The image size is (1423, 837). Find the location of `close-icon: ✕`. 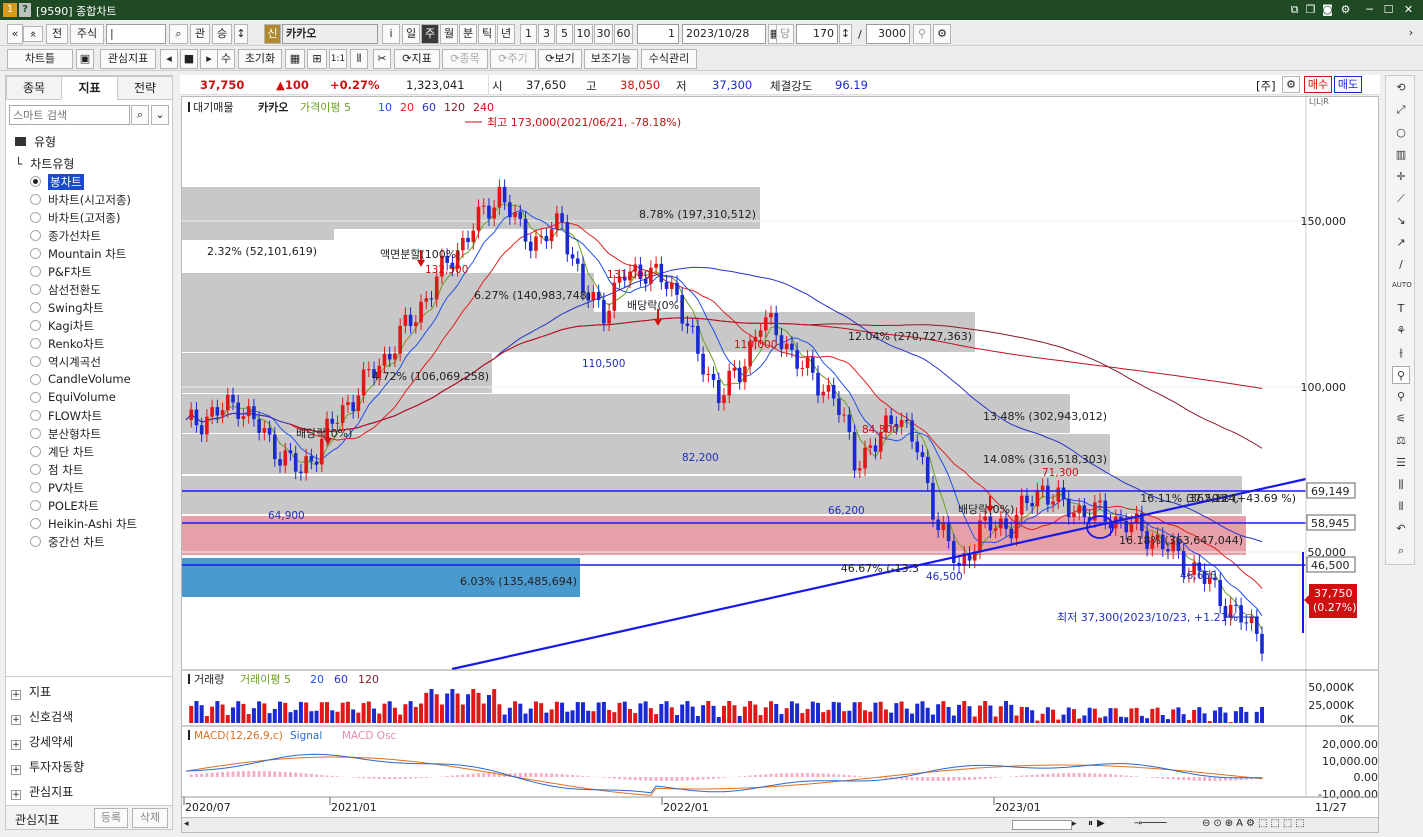

close-icon: ✕ is located at coordinates (1408, 9).